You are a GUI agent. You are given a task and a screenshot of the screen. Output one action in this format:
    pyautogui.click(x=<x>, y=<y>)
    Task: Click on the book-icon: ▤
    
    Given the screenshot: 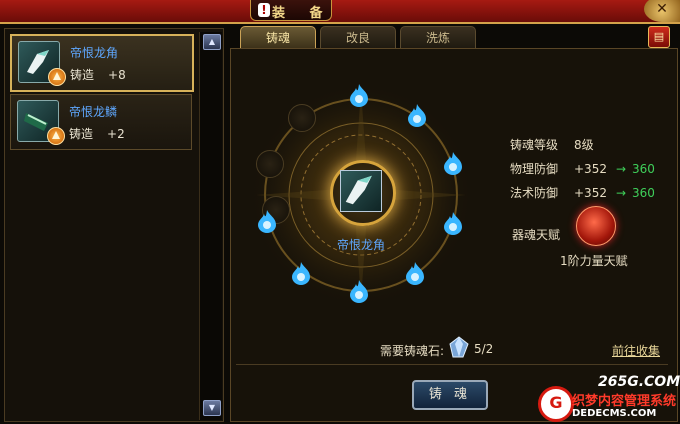 What is the action you would take?
    pyautogui.click(x=659, y=37)
    